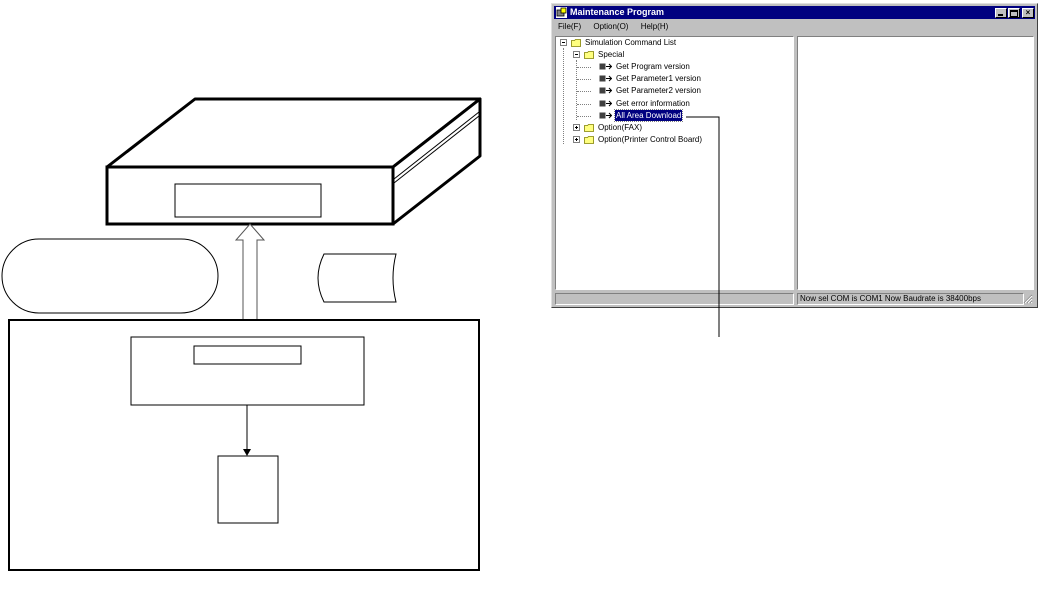 Image resolution: width=1044 pixels, height=596 pixels. I want to click on window-title: Maintenance Program, so click(617, 12).